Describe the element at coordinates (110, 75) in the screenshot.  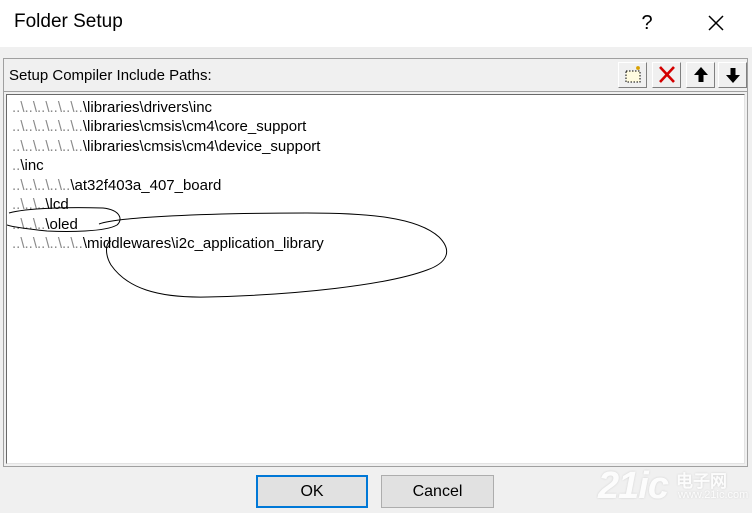
I see `group-label: Setup Compiler Include Paths:` at that location.